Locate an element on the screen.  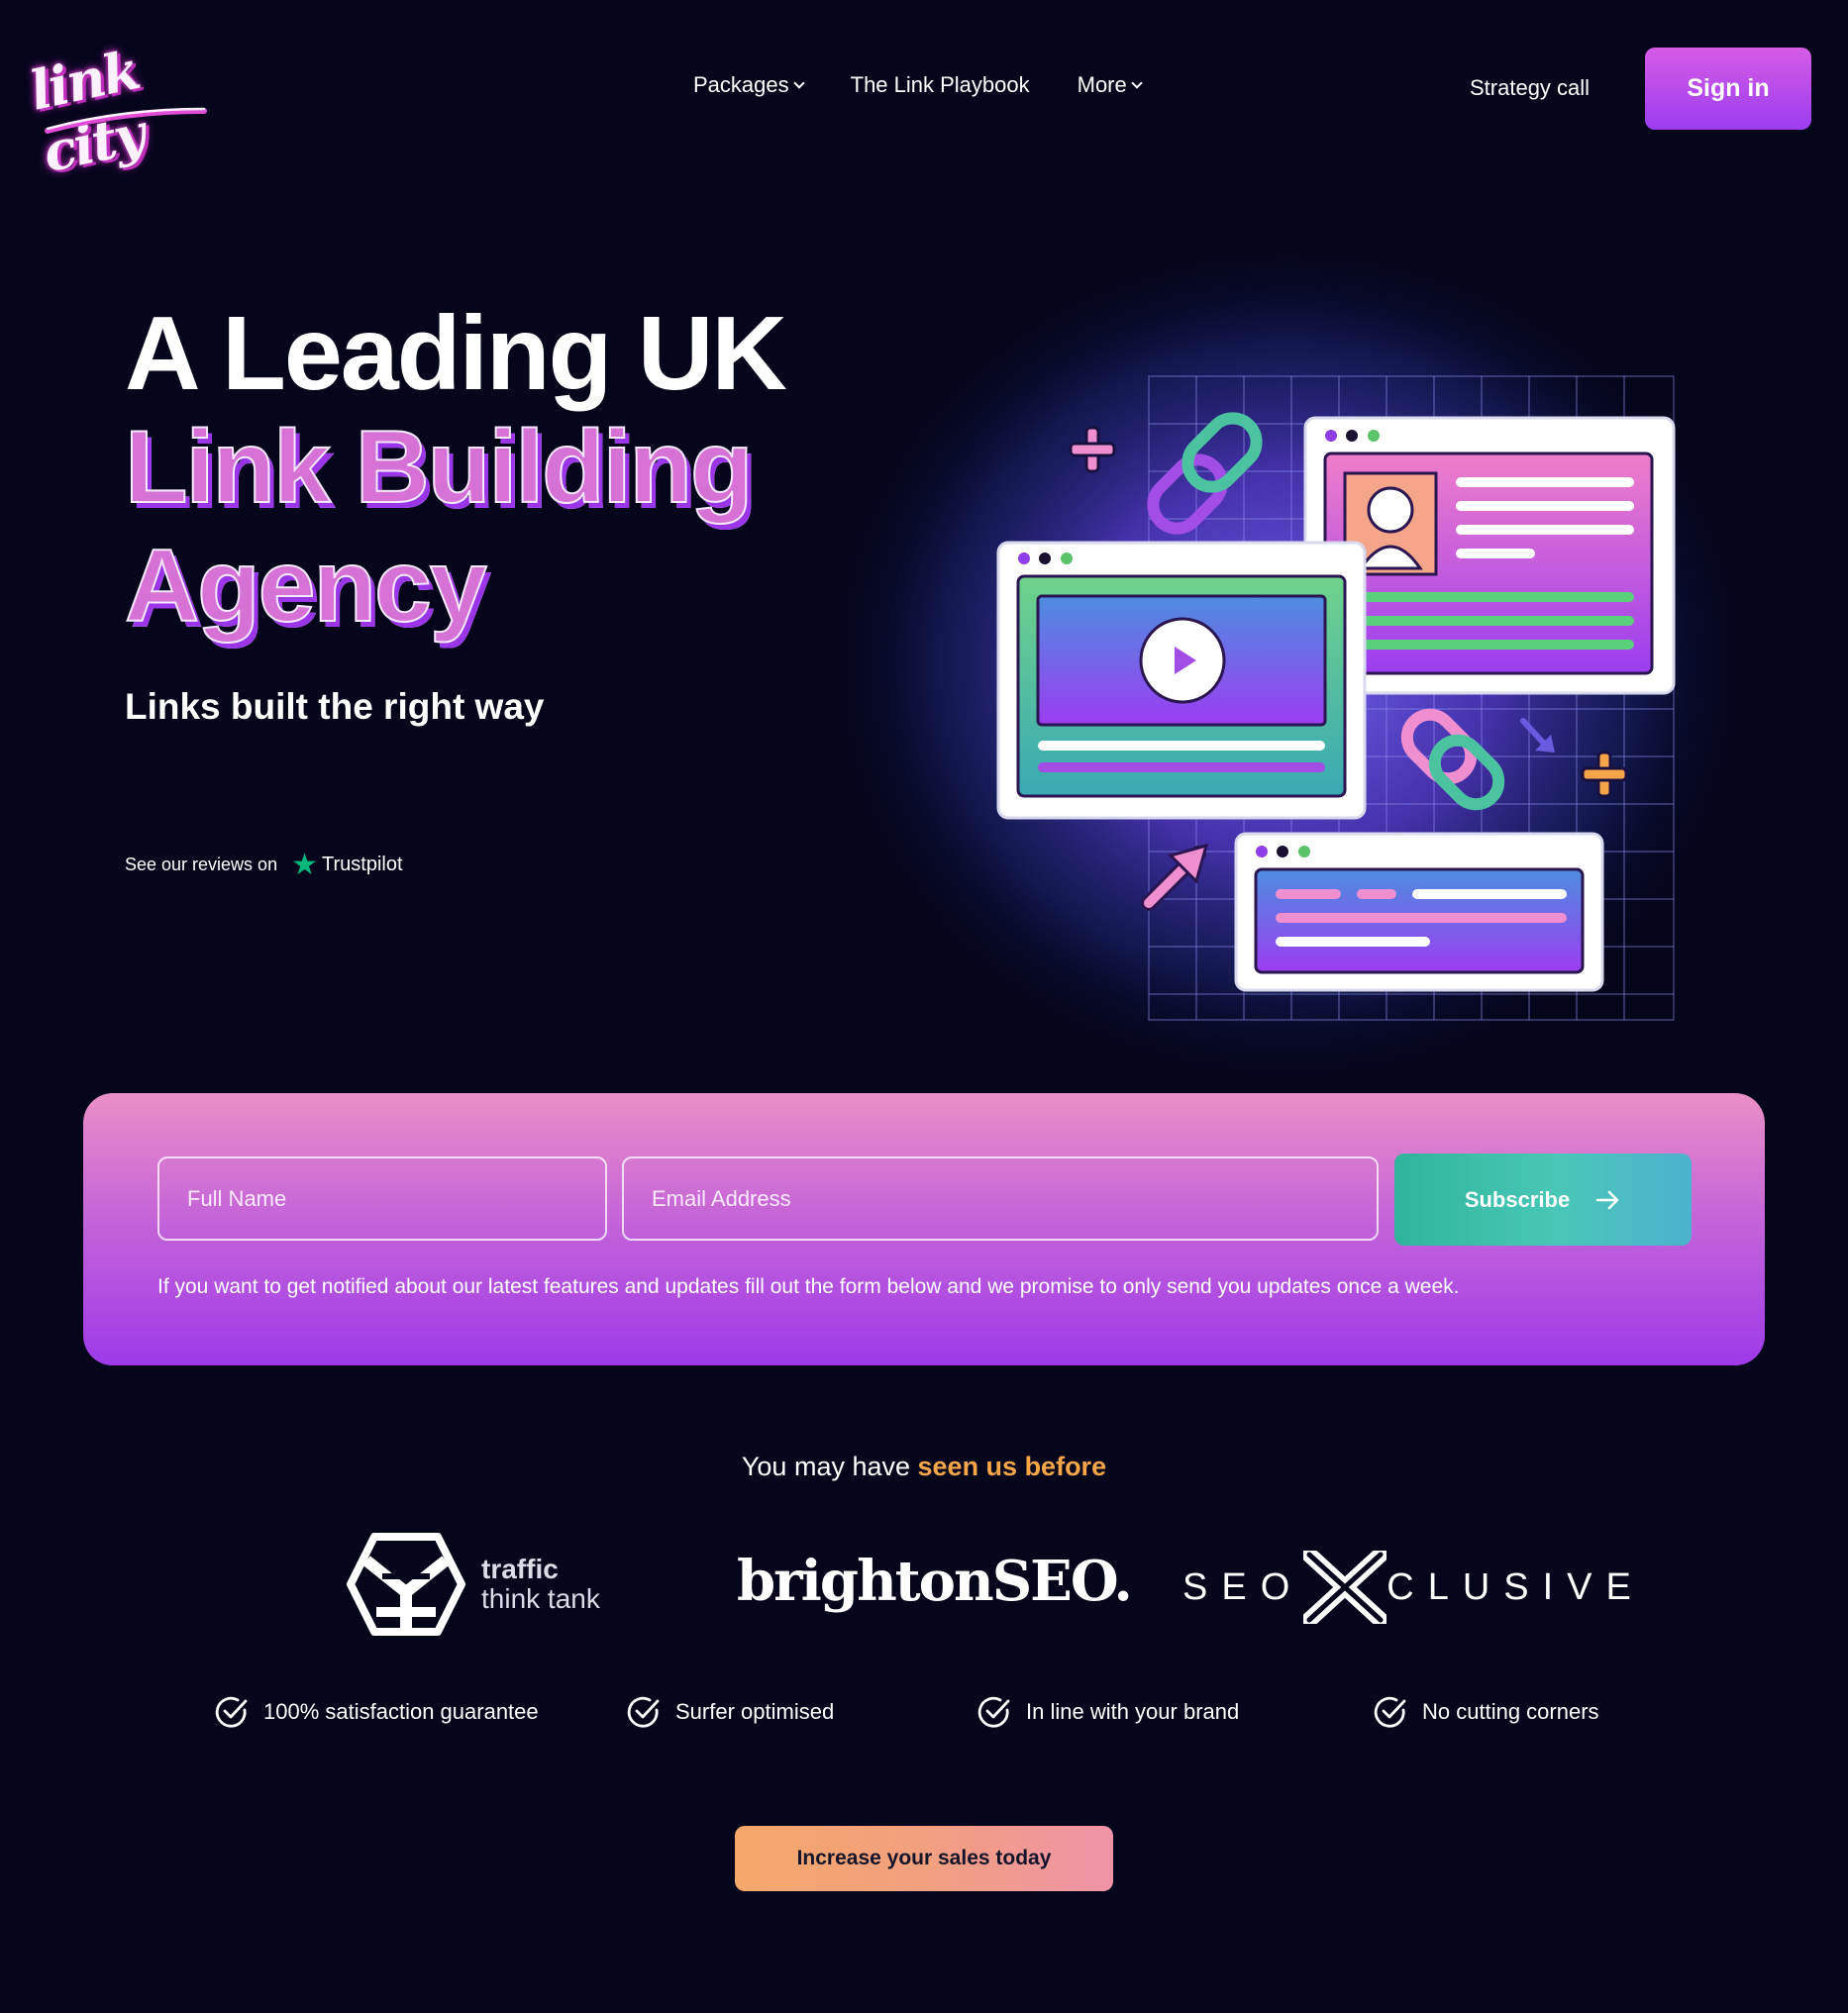
nav-more: More is located at coordinates (1110, 85).